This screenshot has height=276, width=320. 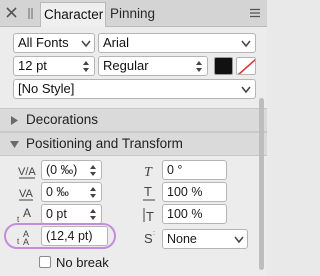 What do you see at coordinates (182, 239) in the screenshot?
I see `superscript-value: None` at bounding box center [182, 239].